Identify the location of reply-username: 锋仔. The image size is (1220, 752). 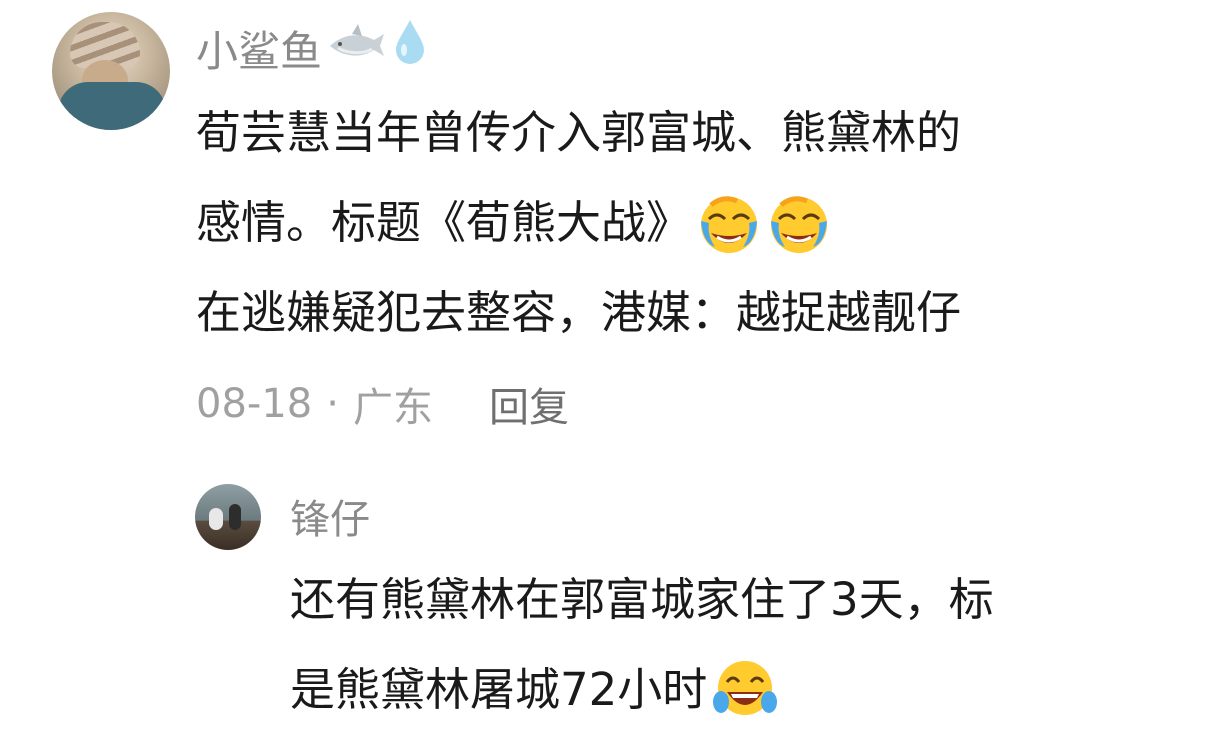
(330, 516).